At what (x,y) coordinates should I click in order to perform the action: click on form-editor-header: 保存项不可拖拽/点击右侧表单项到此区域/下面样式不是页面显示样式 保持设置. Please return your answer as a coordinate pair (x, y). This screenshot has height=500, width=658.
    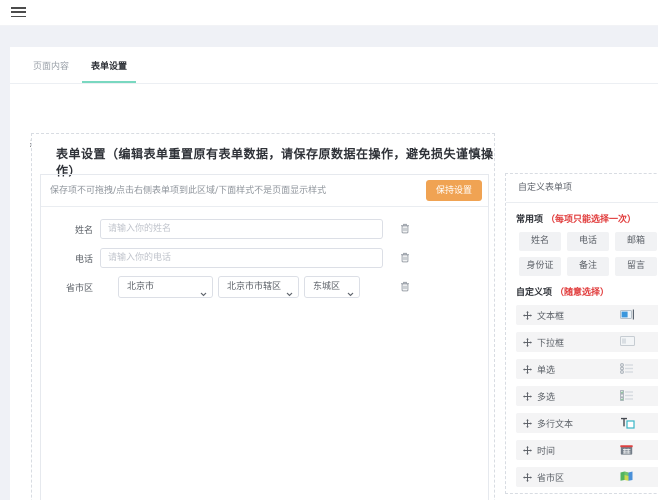
    Looking at the image, I should click on (264, 191).